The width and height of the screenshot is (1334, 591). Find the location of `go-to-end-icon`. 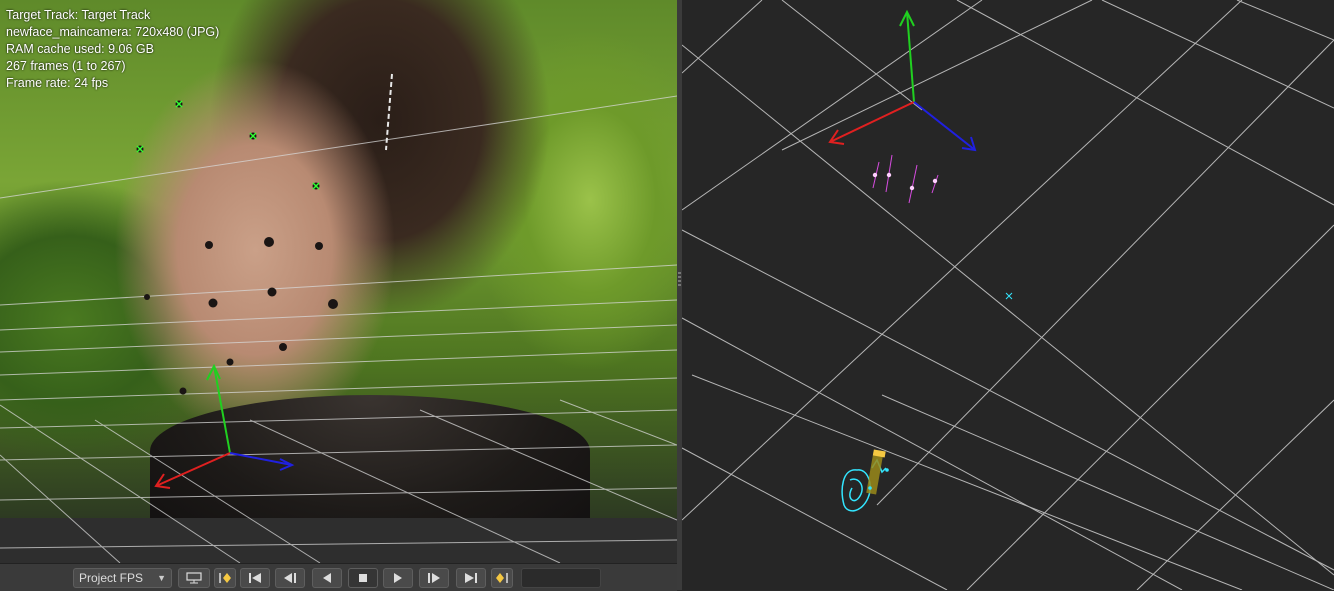

go-to-end-icon is located at coordinates (471, 578).